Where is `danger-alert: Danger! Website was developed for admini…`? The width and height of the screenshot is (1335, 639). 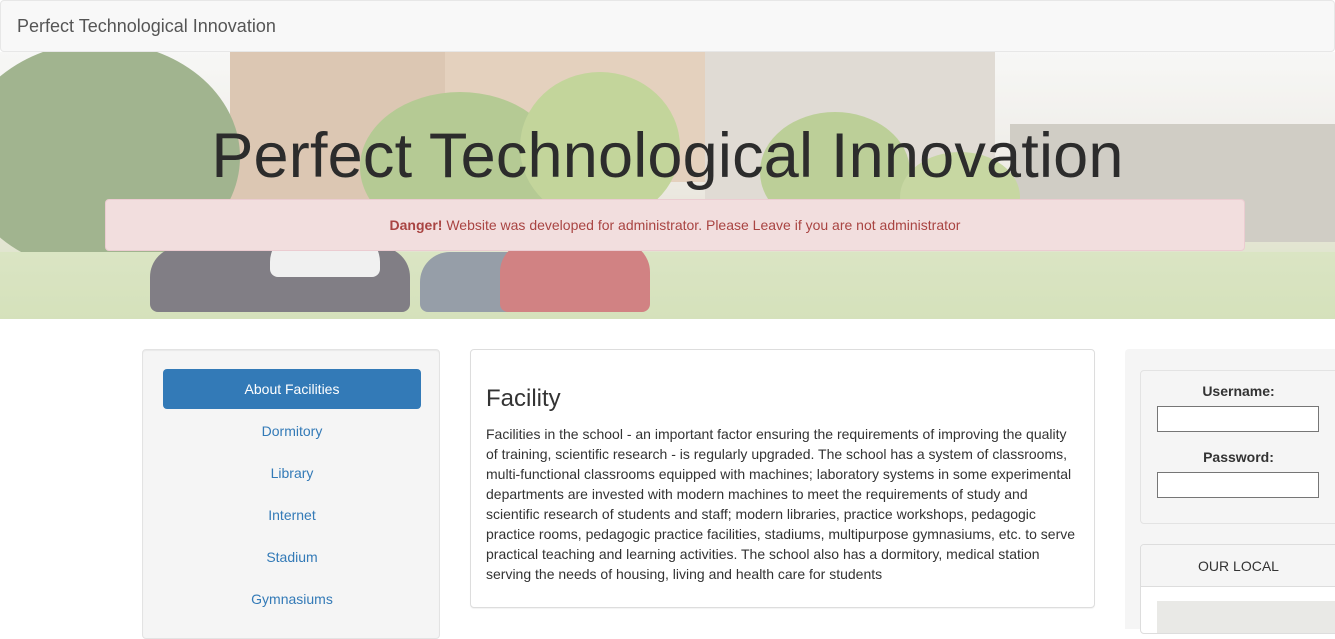
danger-alert: Danger! Website was developed for admini… is located at coordinates (675, 225).